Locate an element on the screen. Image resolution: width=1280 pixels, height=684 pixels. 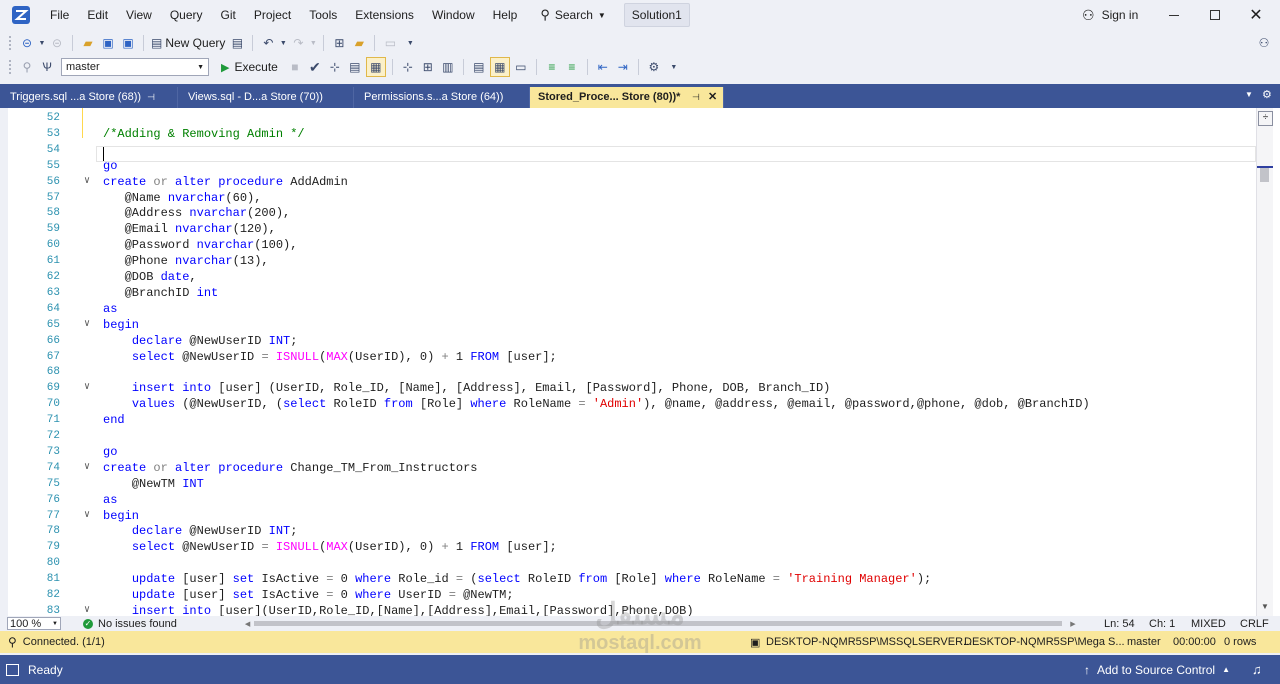
ssms-logo-icon is located at coordinates (21, 15).